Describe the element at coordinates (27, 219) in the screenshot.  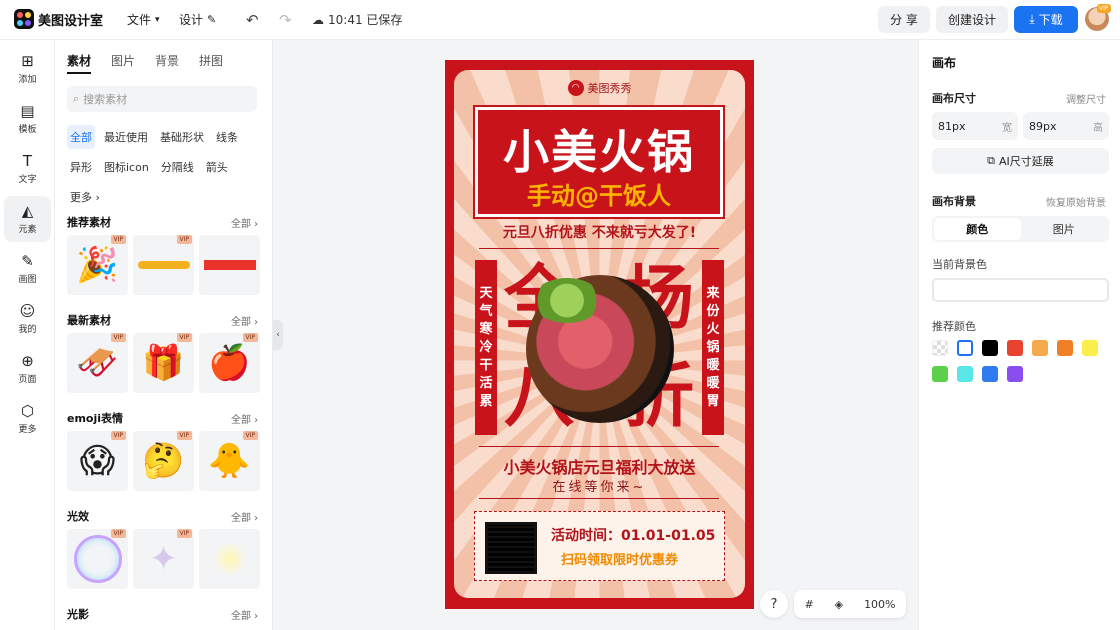
I see `rail-item-elements: ◭ 元素` at that location.